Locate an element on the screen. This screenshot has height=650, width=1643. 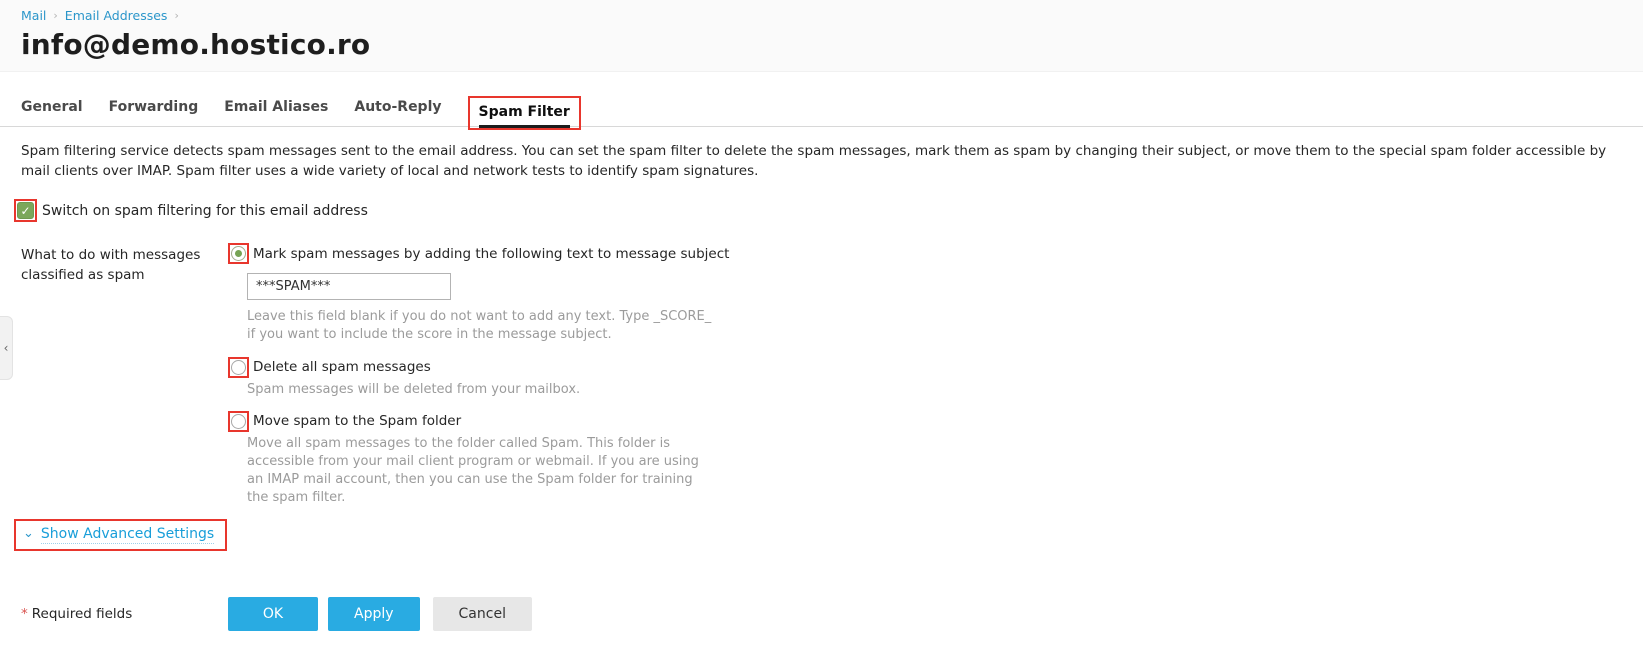
page-title: info@demo.hostico.ro is located at coordinates (196, 44).